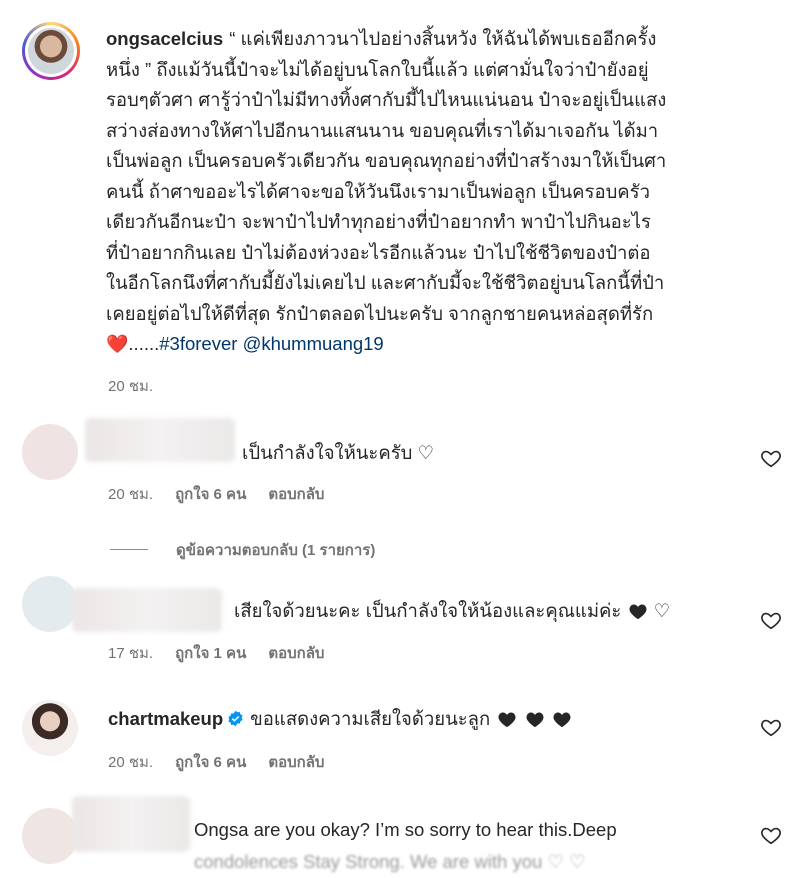  Describe the element at coordinates (130, 653) in the screenshot. I see `comment-2-time: 17 ชม.` at that location.